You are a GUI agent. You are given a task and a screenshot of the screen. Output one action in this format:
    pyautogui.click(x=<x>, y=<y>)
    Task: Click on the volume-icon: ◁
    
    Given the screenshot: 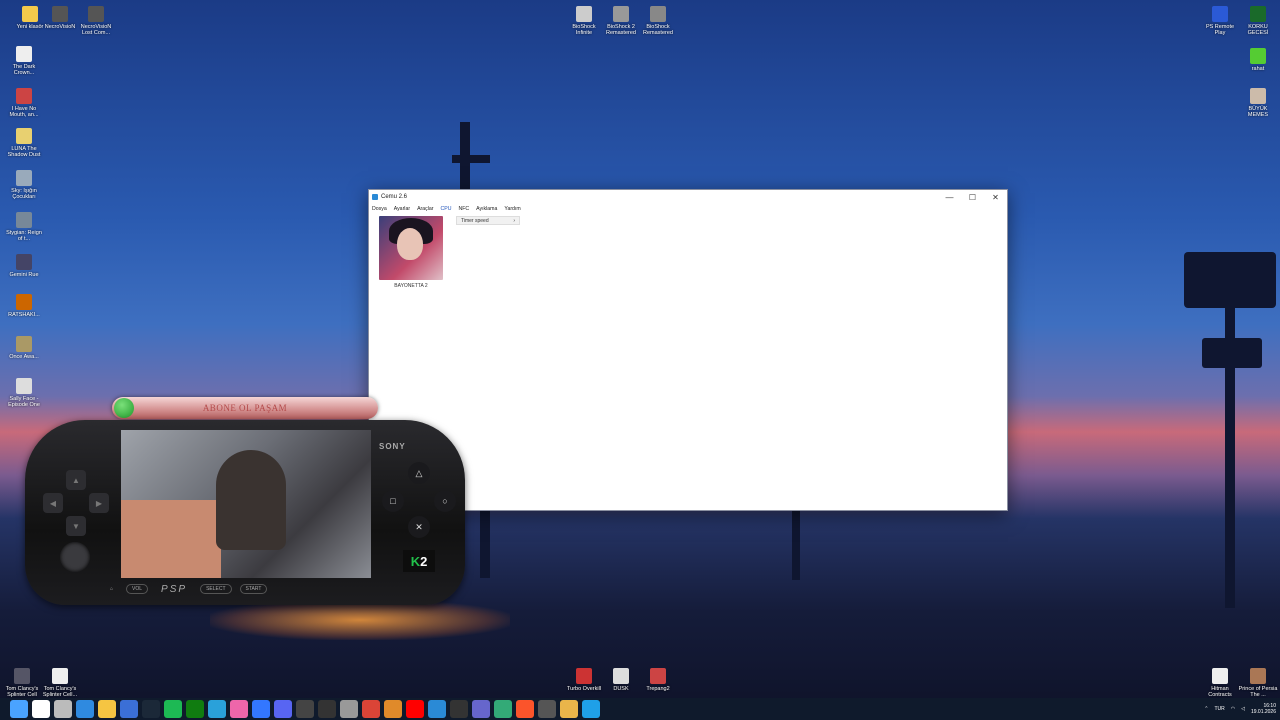 What is the action you would take?
    pyautogui.click(x=1243, y=709)
    